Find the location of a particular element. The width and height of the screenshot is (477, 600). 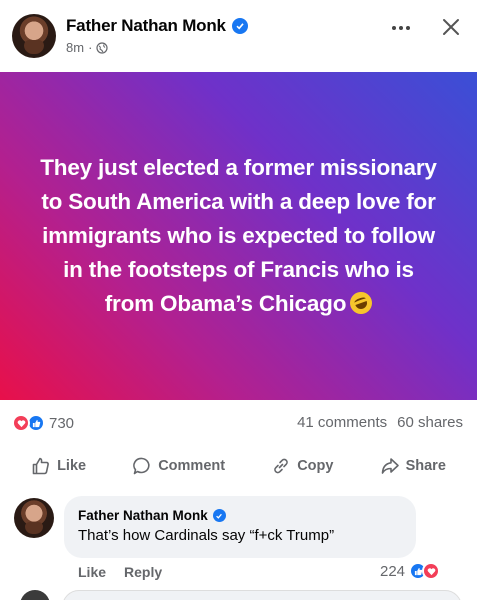

comments-count: 41 comments is located at coordinates (342, 422).